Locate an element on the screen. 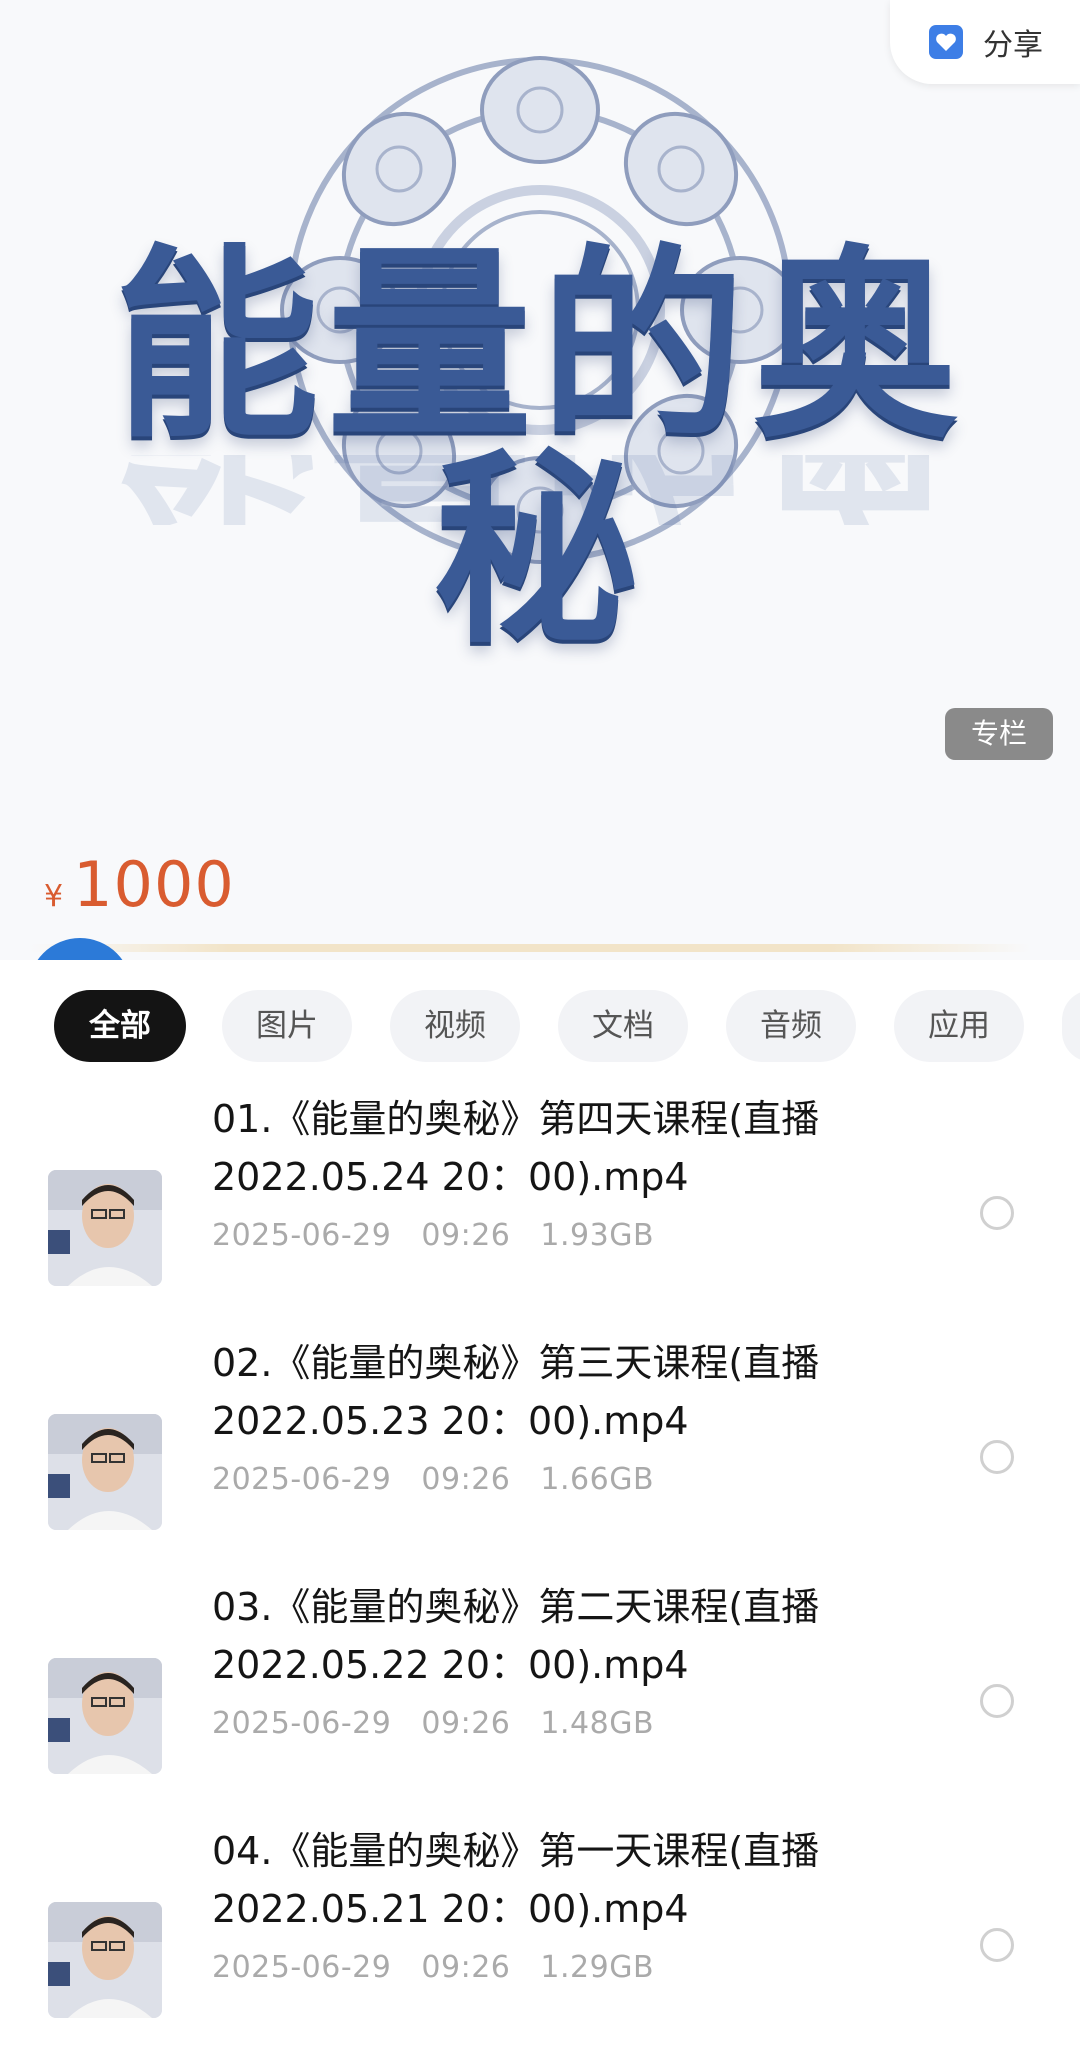 The height and width of the screenshot is (2064, 1080). file-name: 01.《能量的奥秘》第四天课程(直播 2022.05.24 20：00).mp4 is located at coordinates (562, 1148).